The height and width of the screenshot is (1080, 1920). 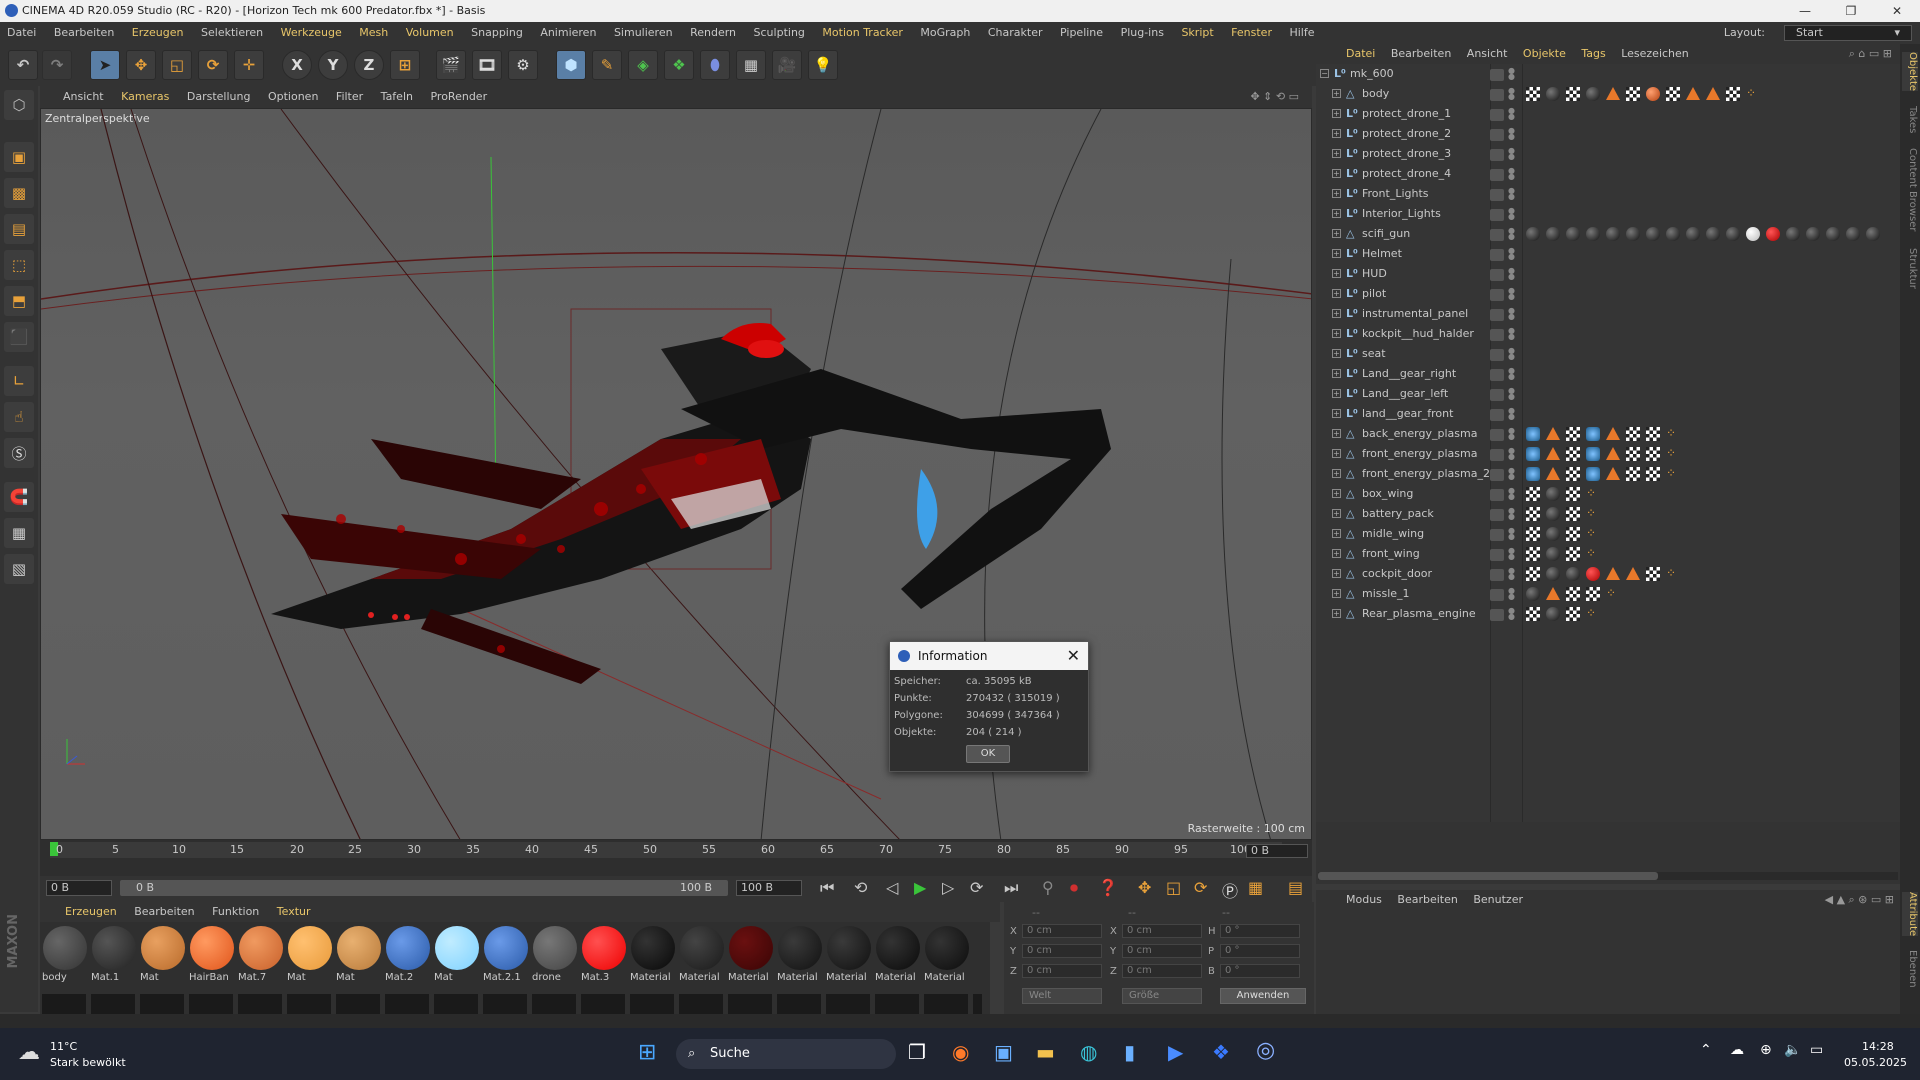 What do you see at coordinates (1251, 33) in the screenshot?
I see `menu-fenster: Fenster` at bounding box center [1251, 33].